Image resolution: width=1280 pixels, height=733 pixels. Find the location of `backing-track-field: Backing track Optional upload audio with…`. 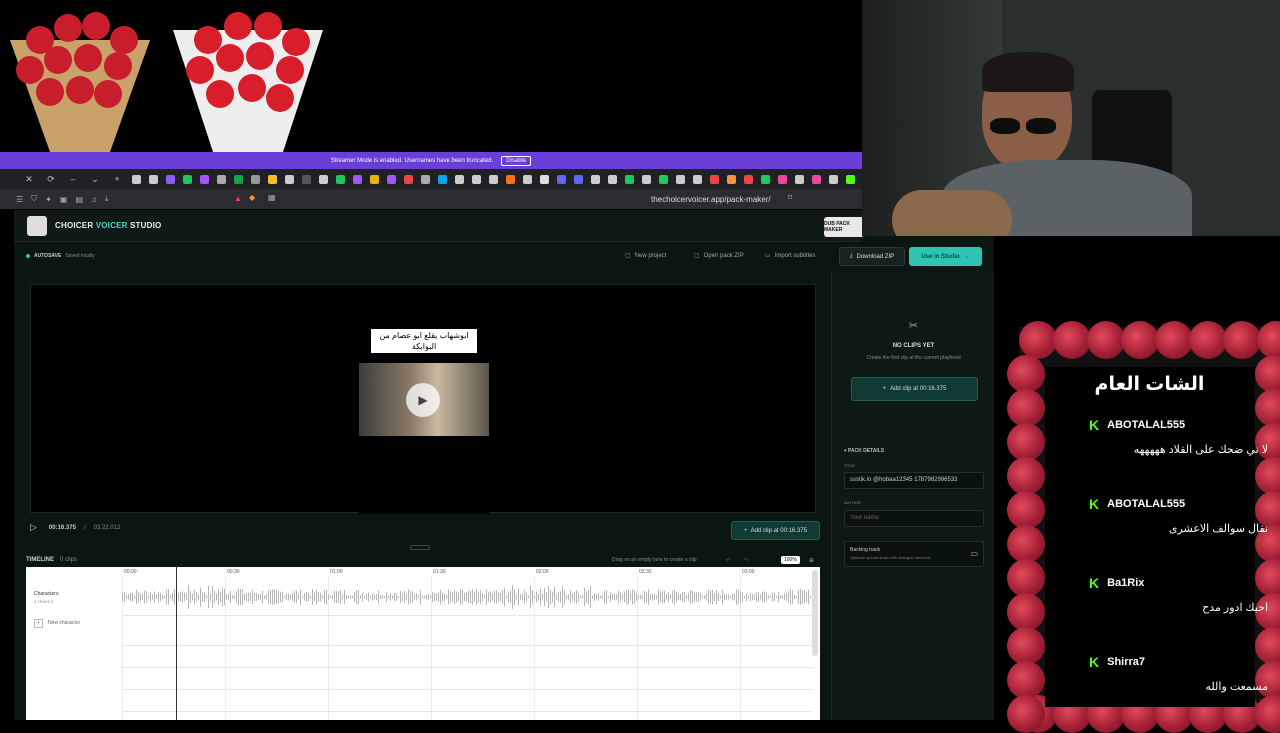

backing-track-field: Backing track Optional upload audio with… is located at coordinates (914, 554).